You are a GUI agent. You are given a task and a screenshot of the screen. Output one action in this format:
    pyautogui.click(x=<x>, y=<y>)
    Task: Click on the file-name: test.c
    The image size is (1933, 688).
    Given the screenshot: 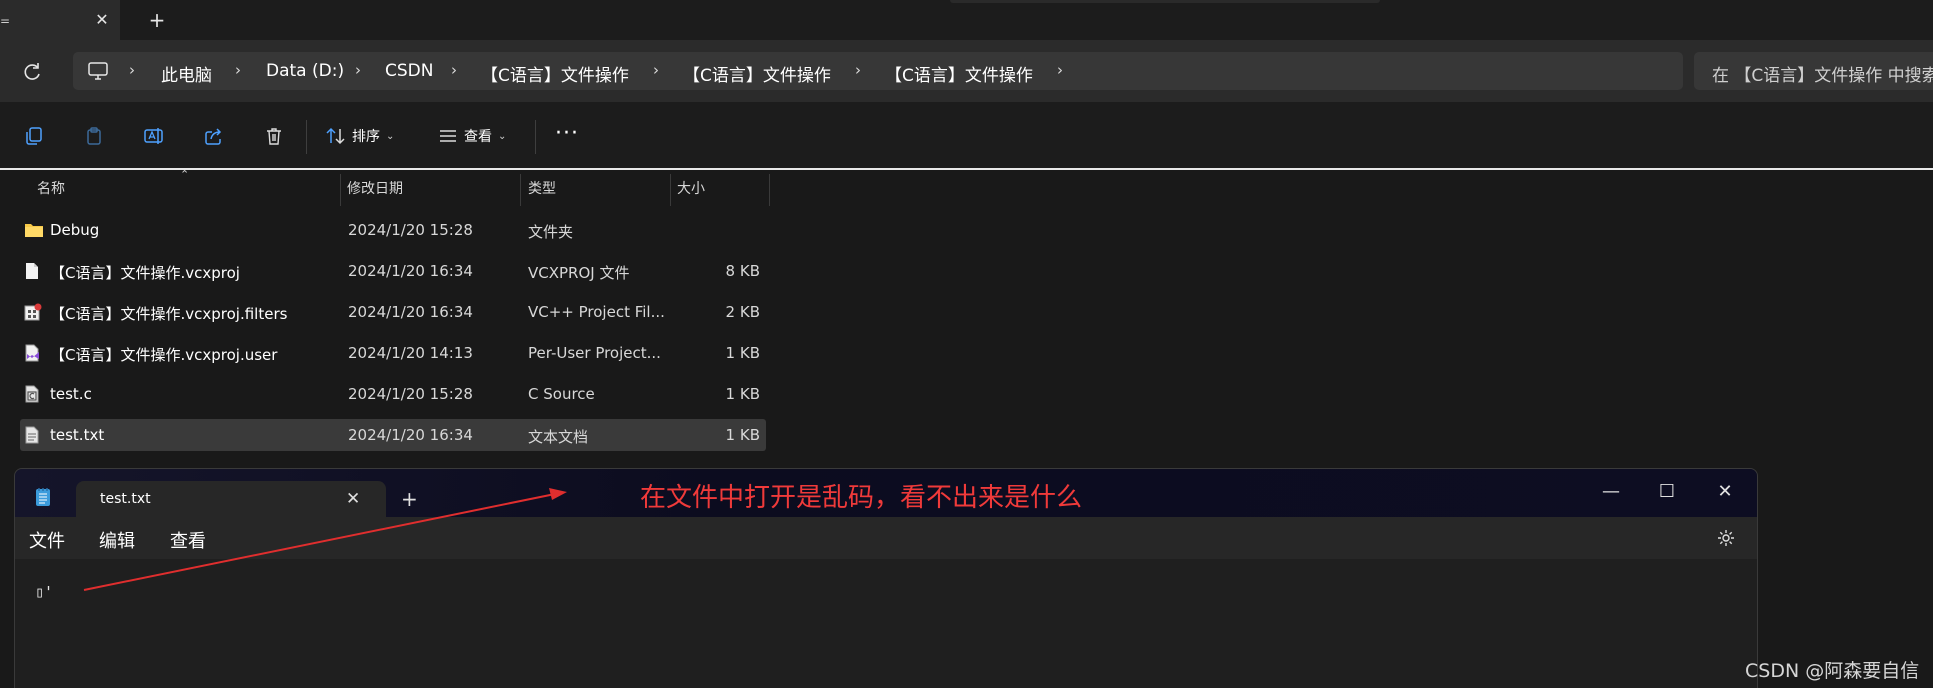 What is the action you would take?
    pyautogui.click(x=71, y=394)
    